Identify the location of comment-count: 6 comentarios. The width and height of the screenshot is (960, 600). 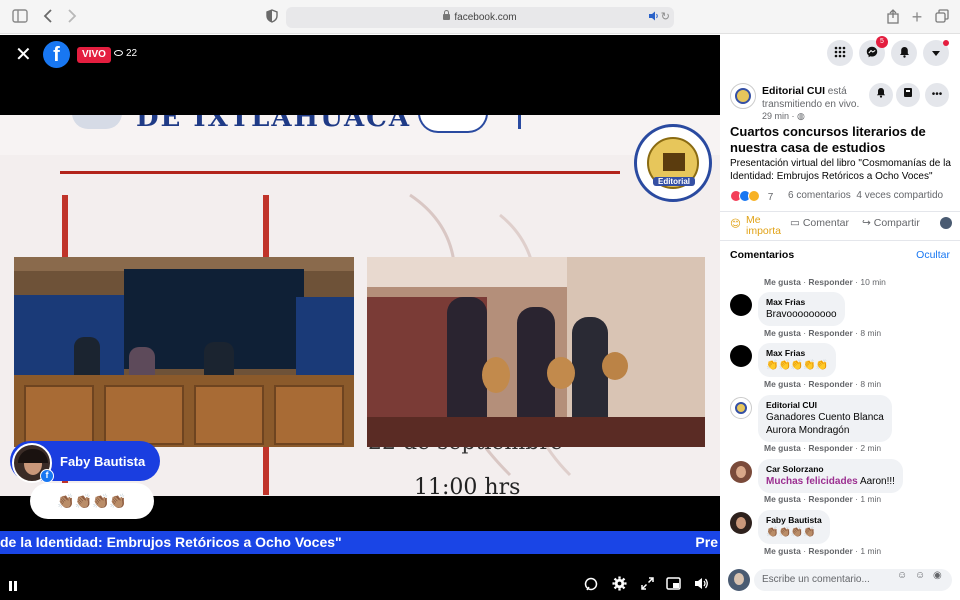
(819, 195).